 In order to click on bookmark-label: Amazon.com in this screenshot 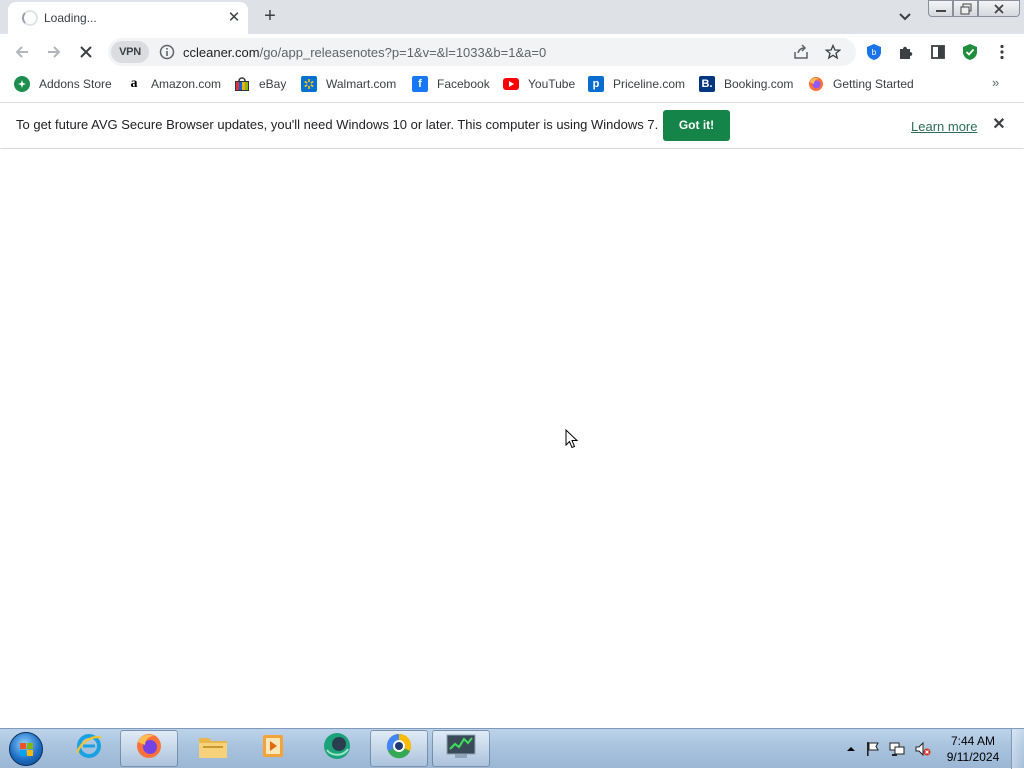, I will do `click(186, 84)`.